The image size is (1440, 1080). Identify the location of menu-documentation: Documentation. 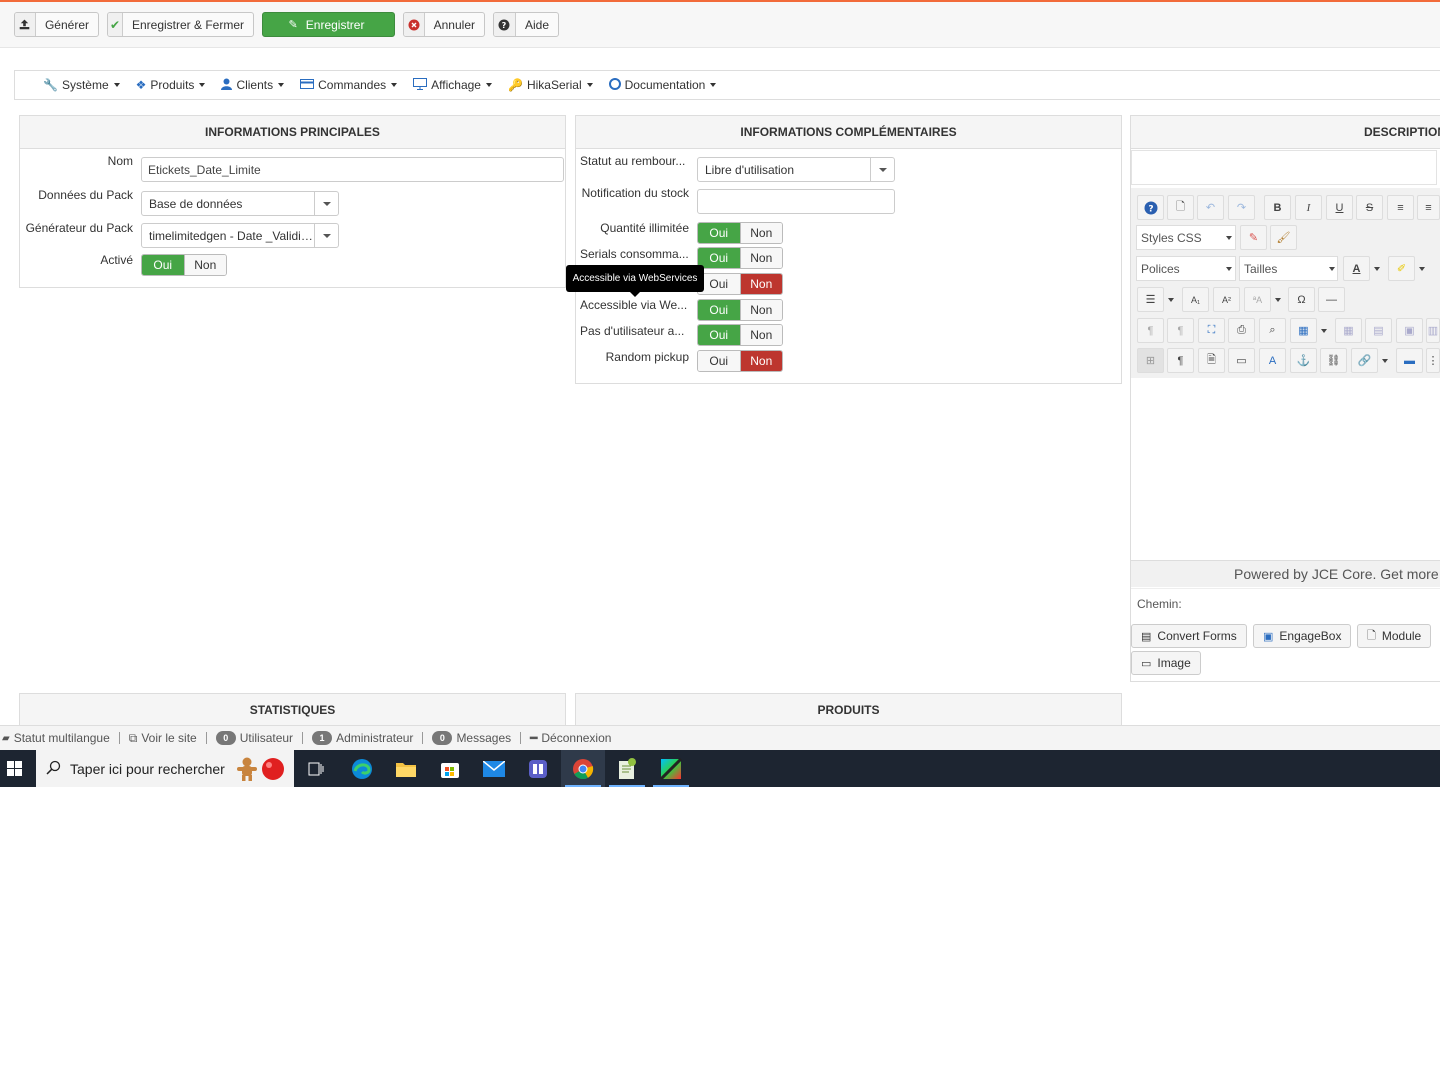
(662, 85).